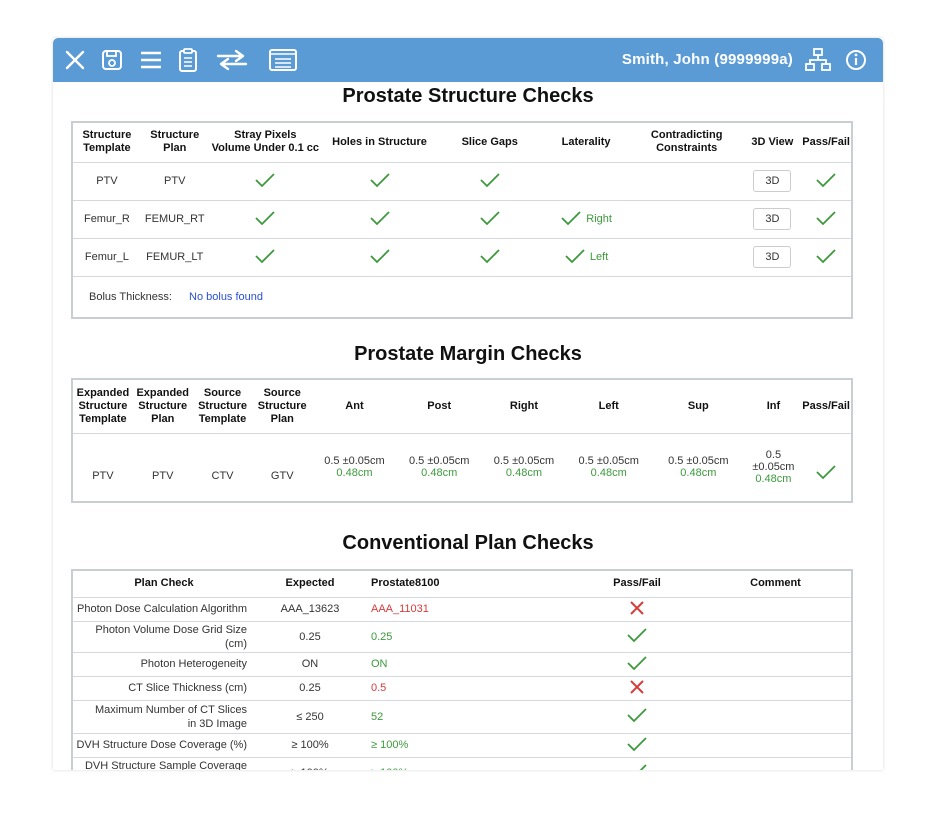  What do you see at coordinates (608, 461) in the screenshot?
I see `left-expected: 0.5 ±0.05cm` at bounding box center [608, 461].